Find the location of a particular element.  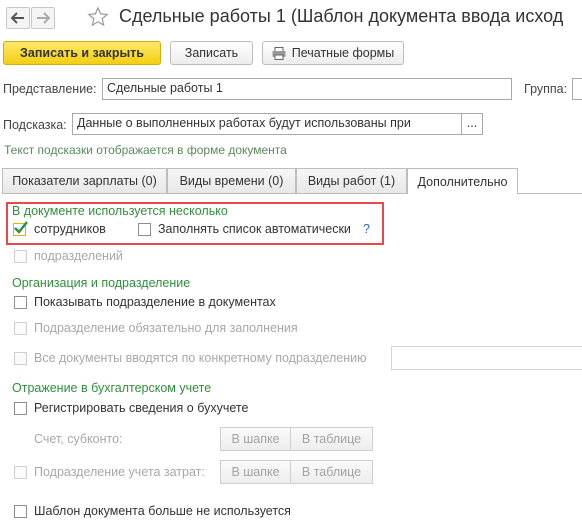

forward-button is located at coordinates (43, 18).